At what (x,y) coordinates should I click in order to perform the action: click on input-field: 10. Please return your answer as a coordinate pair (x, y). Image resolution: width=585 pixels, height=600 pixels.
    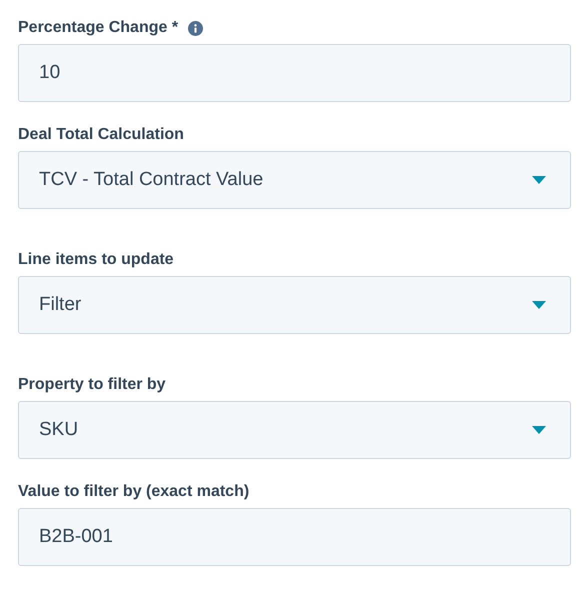
    Looking at the image, I should click on (294, 73).